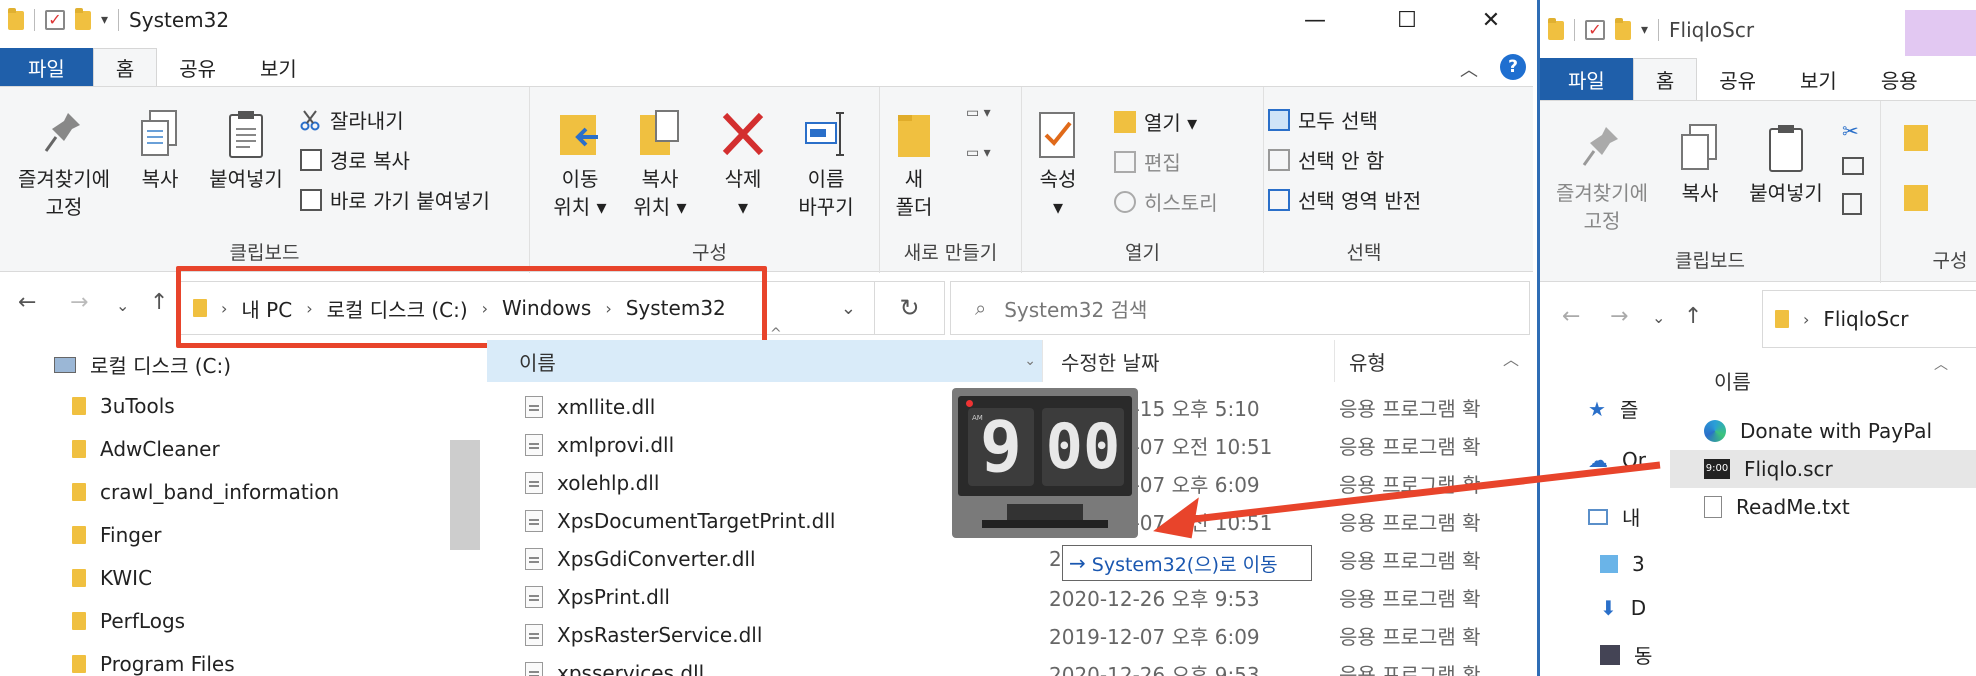 The image size is (1976, 676). Describe the element at coordinates (142, 364) in the screenshot. I see `nav-item-local-disk: 로컬 디스크 (C:)` at that location.